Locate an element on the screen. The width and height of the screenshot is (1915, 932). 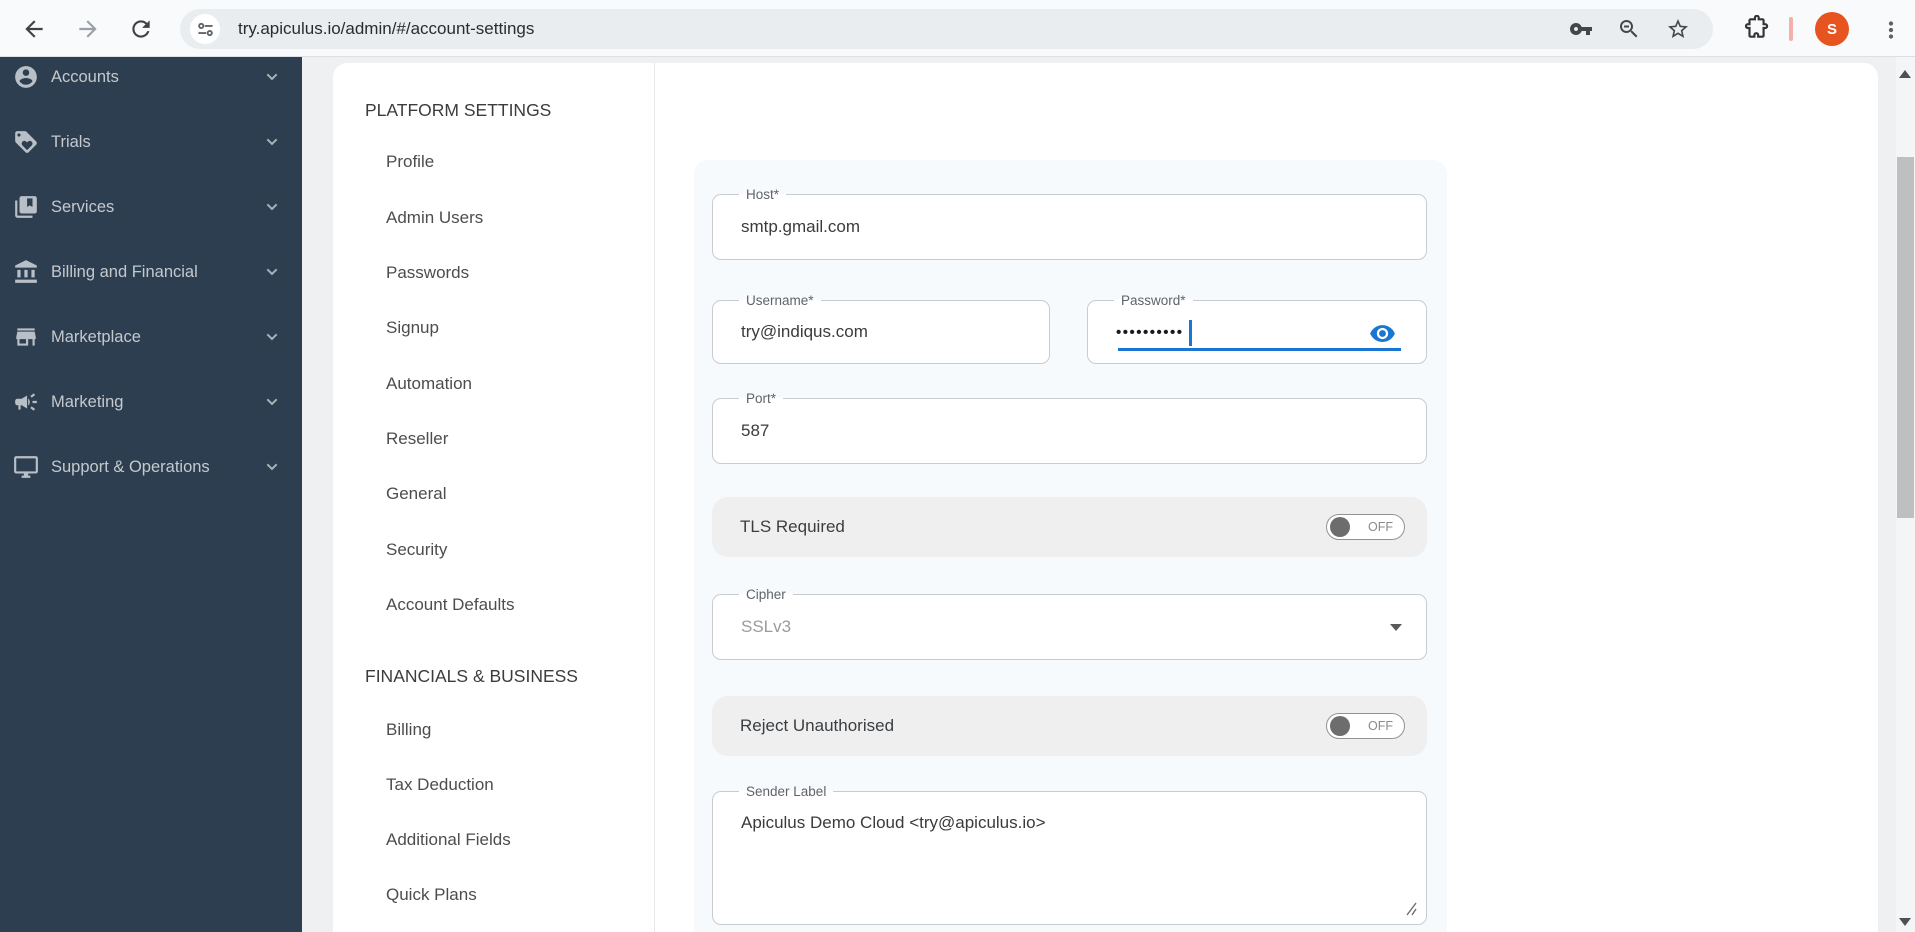
menu-item-additional-fields: Additional Fields is located at coordinates (448, 840).